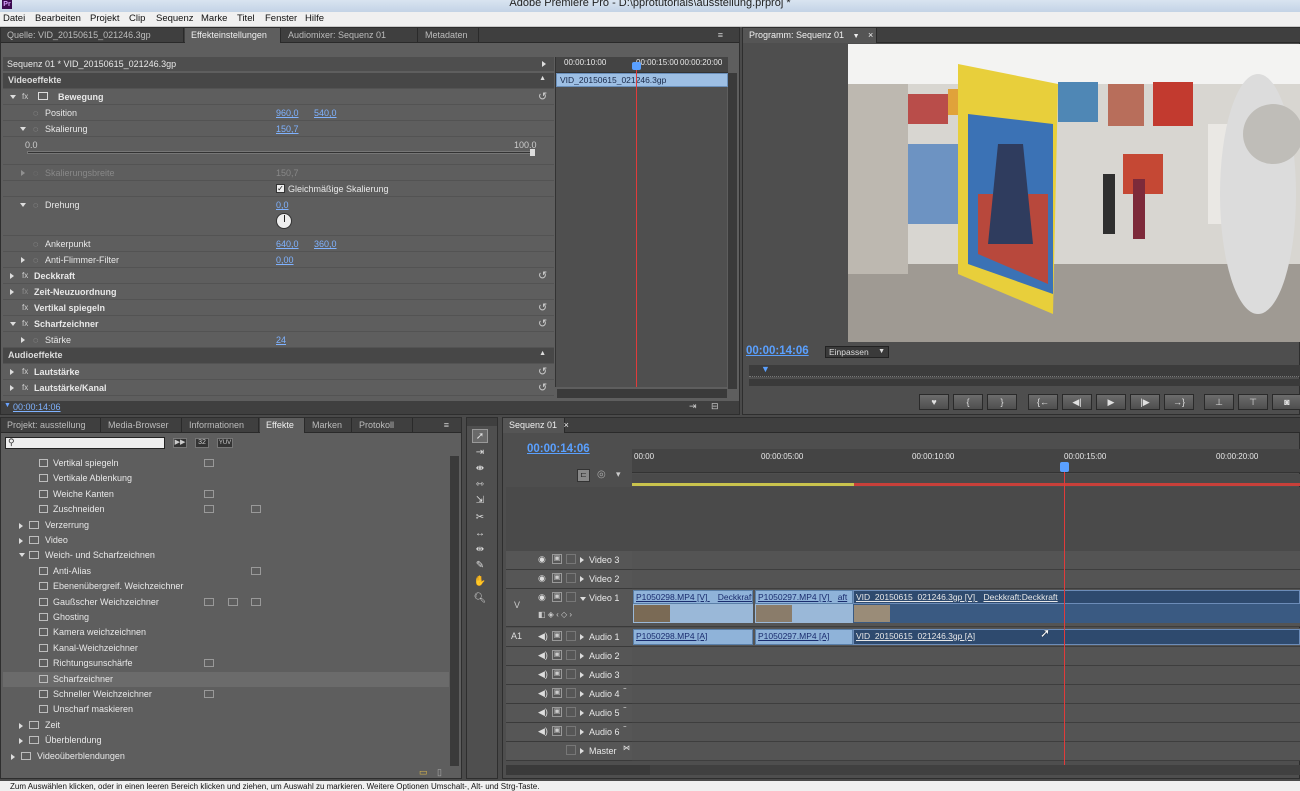  I want to click on export-frame-button: ◙, so click(1286, 402).